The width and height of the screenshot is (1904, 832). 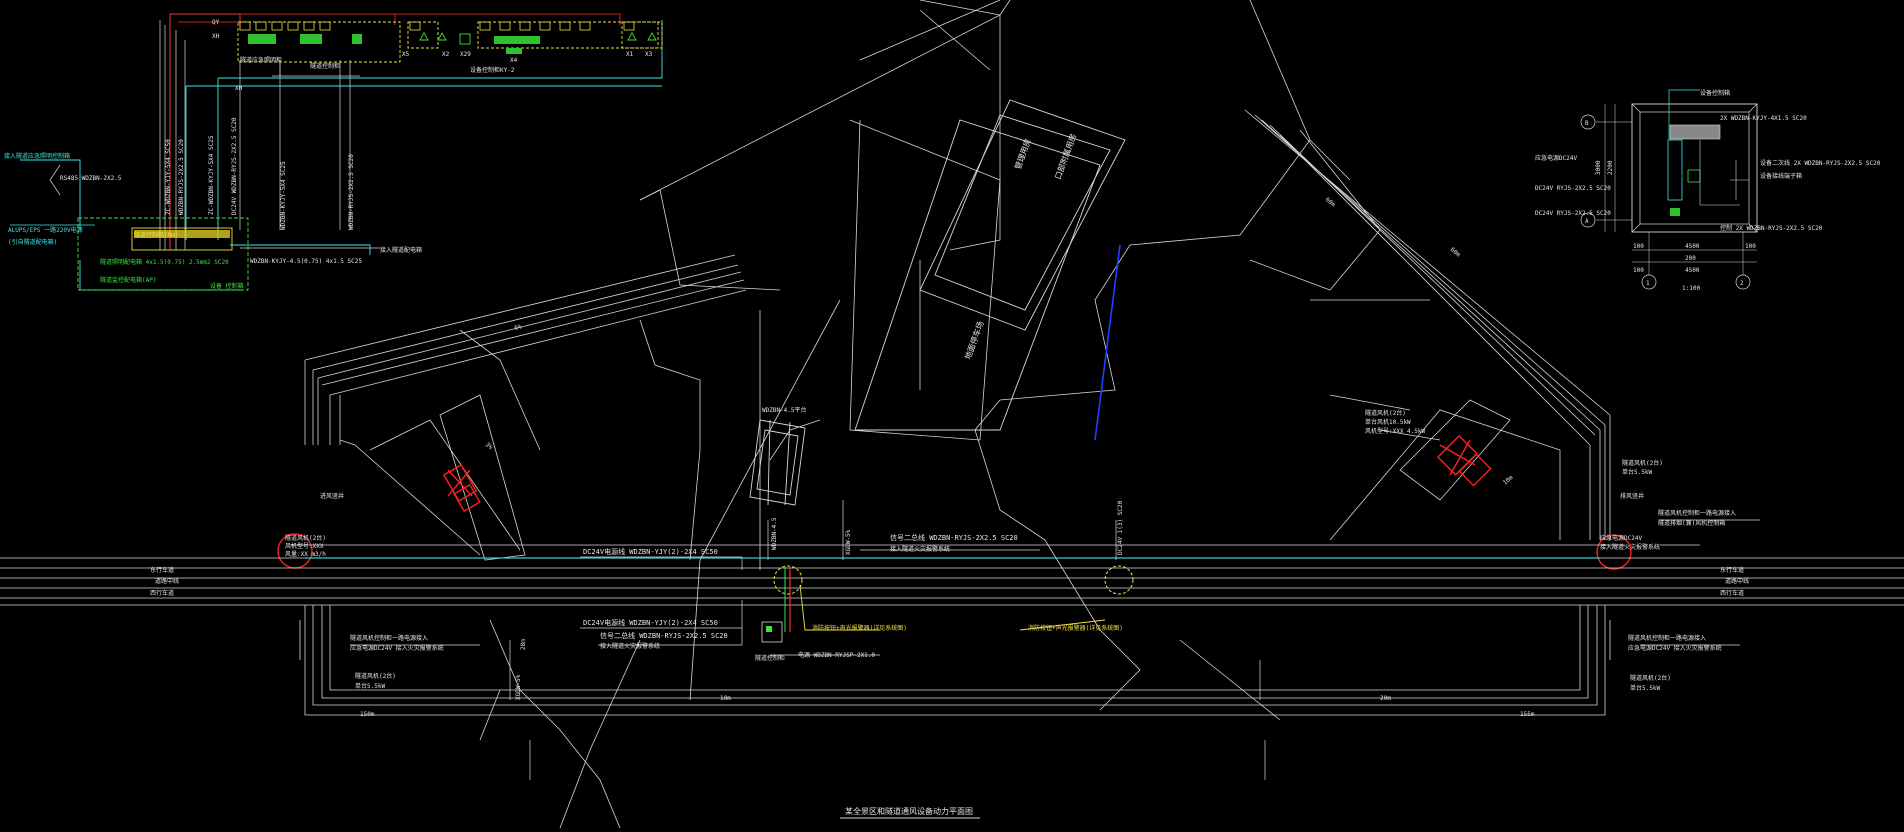 I want to click on axis-1: 1, so click(x=1648, y=283).